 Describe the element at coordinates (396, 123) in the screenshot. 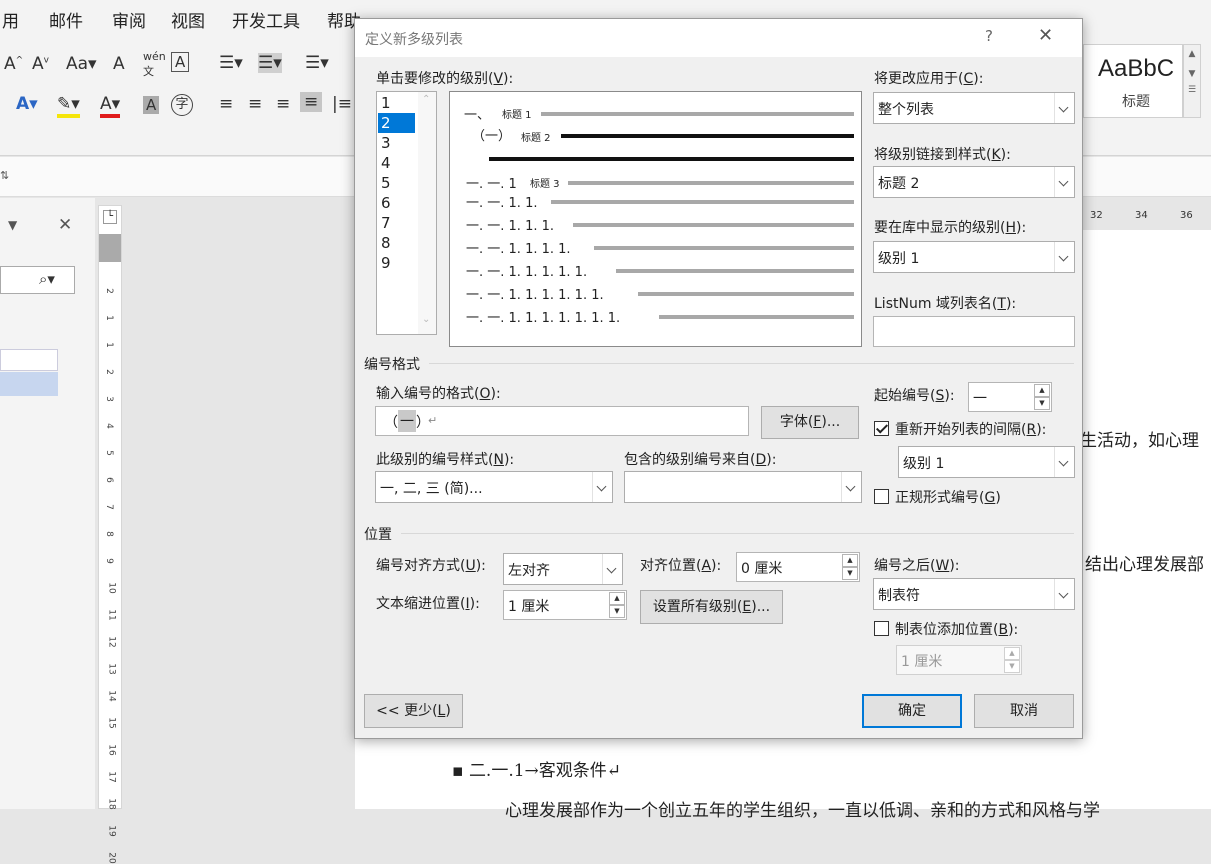

I see `level-item-selected: 2` at that location.